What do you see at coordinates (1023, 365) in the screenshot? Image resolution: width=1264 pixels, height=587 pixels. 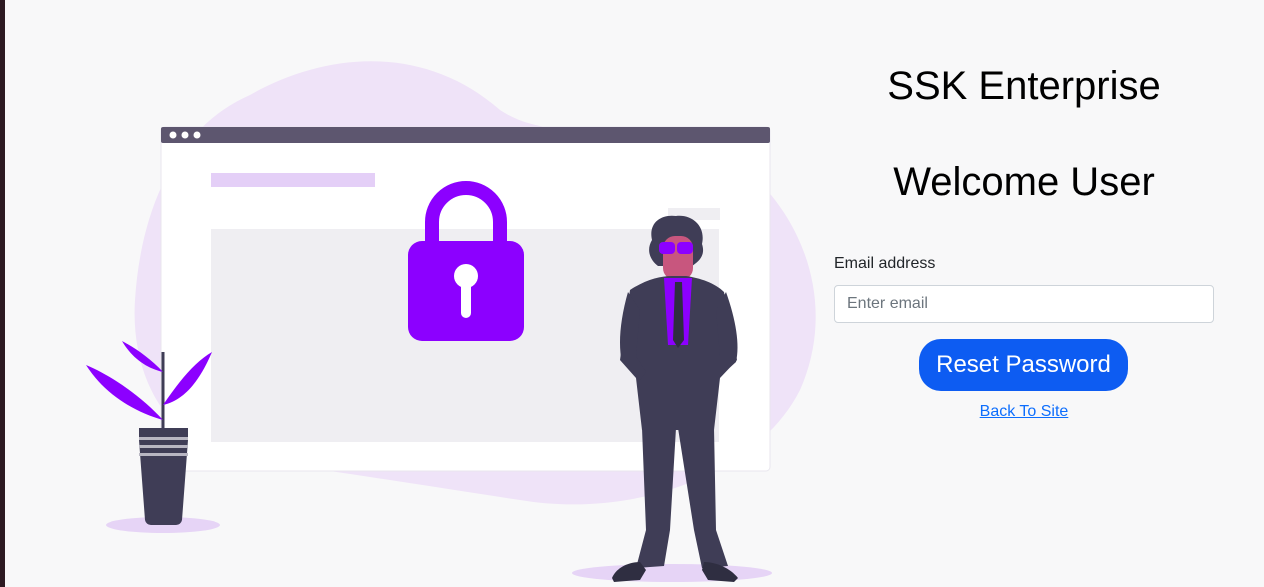 I see `reset-password-button: Reset Password` at bounding box center [1023, 365].